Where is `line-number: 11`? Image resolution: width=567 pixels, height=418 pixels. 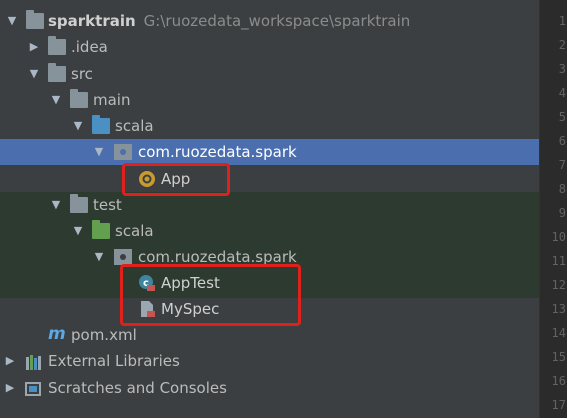
line-number: 11 is located at coordinates (558, 261).